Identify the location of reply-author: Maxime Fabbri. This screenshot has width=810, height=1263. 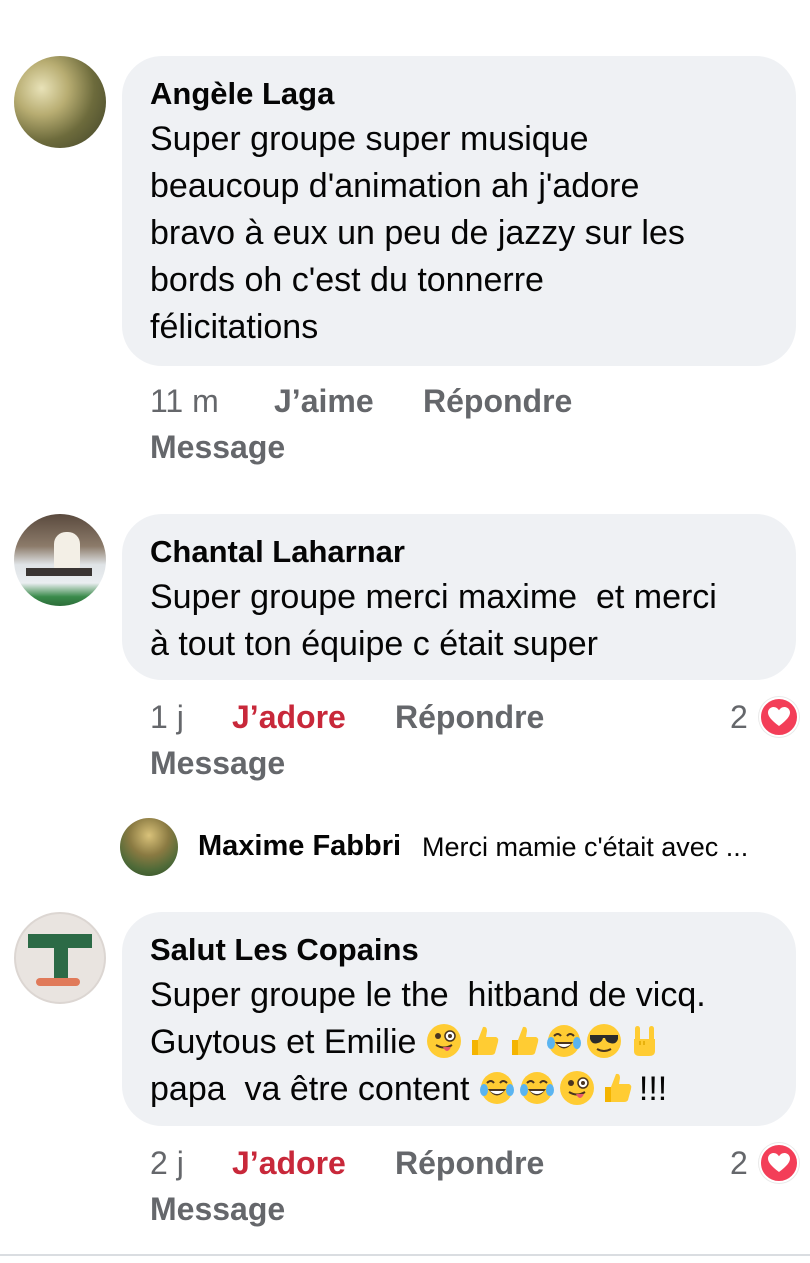
(299, 846).